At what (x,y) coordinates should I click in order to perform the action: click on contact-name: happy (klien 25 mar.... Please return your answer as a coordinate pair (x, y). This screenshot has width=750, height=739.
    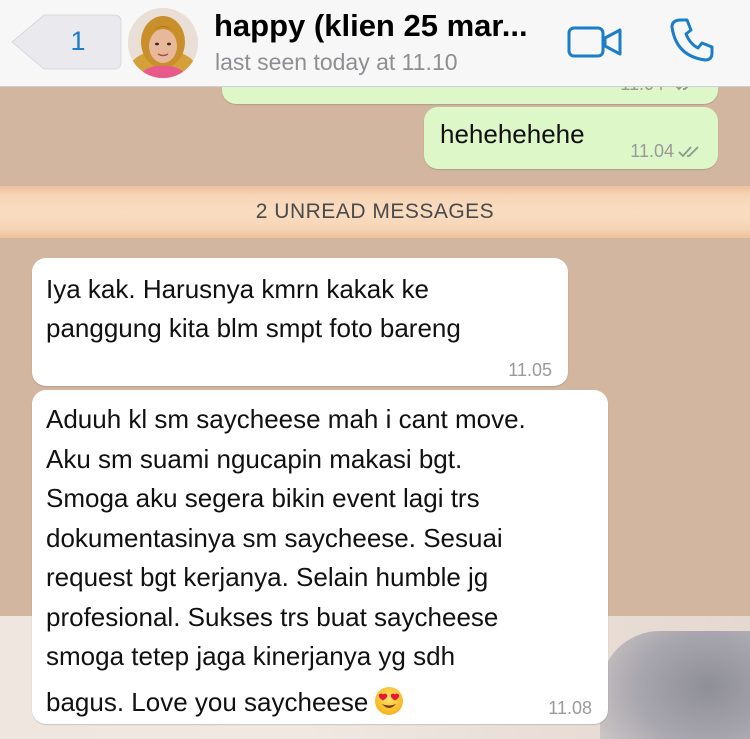
    Looking at the image, I should click on (371, 26).